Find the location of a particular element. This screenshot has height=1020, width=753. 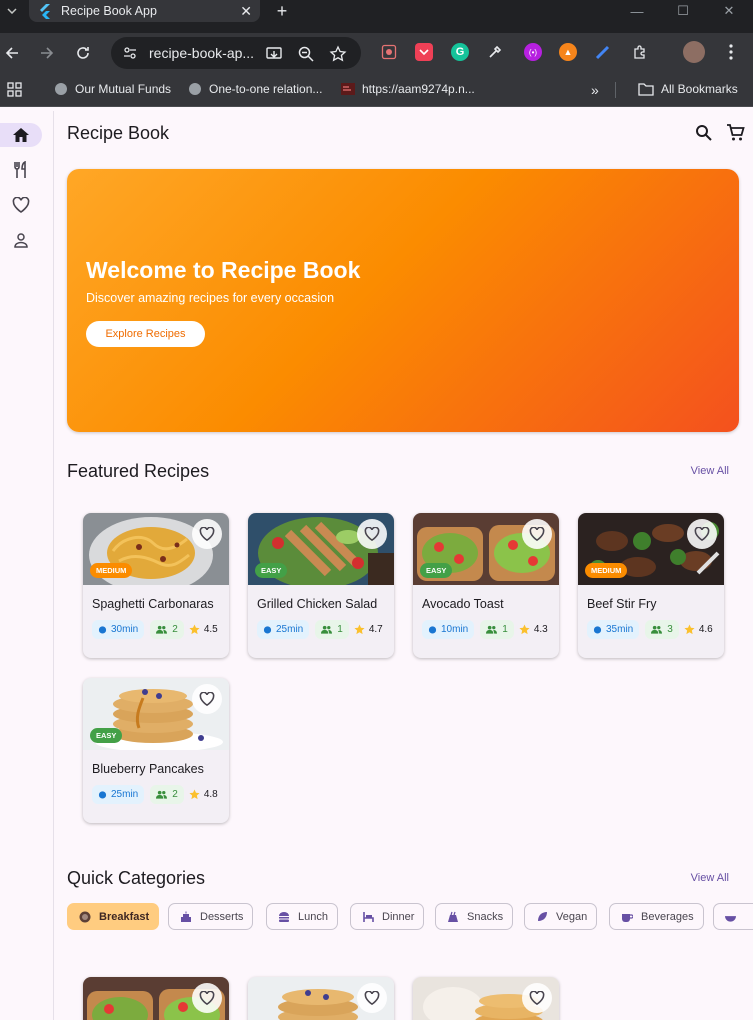

categories-view-all-link: View All is located at coordinates (710, 878).